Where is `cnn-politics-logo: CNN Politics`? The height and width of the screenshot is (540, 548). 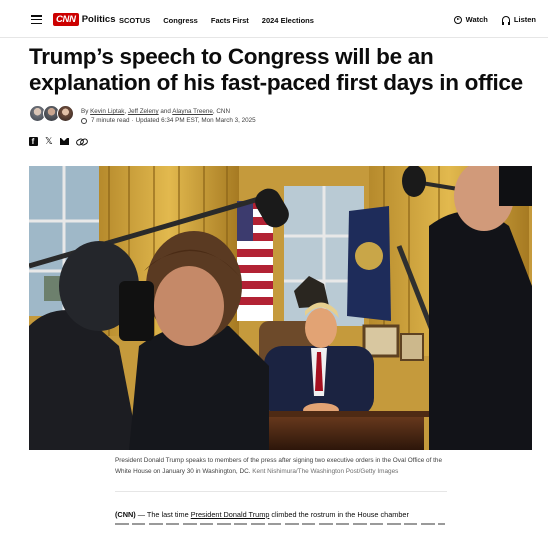 cnn-politics-logo: CNN Politics is located at coordinates (84, 19).